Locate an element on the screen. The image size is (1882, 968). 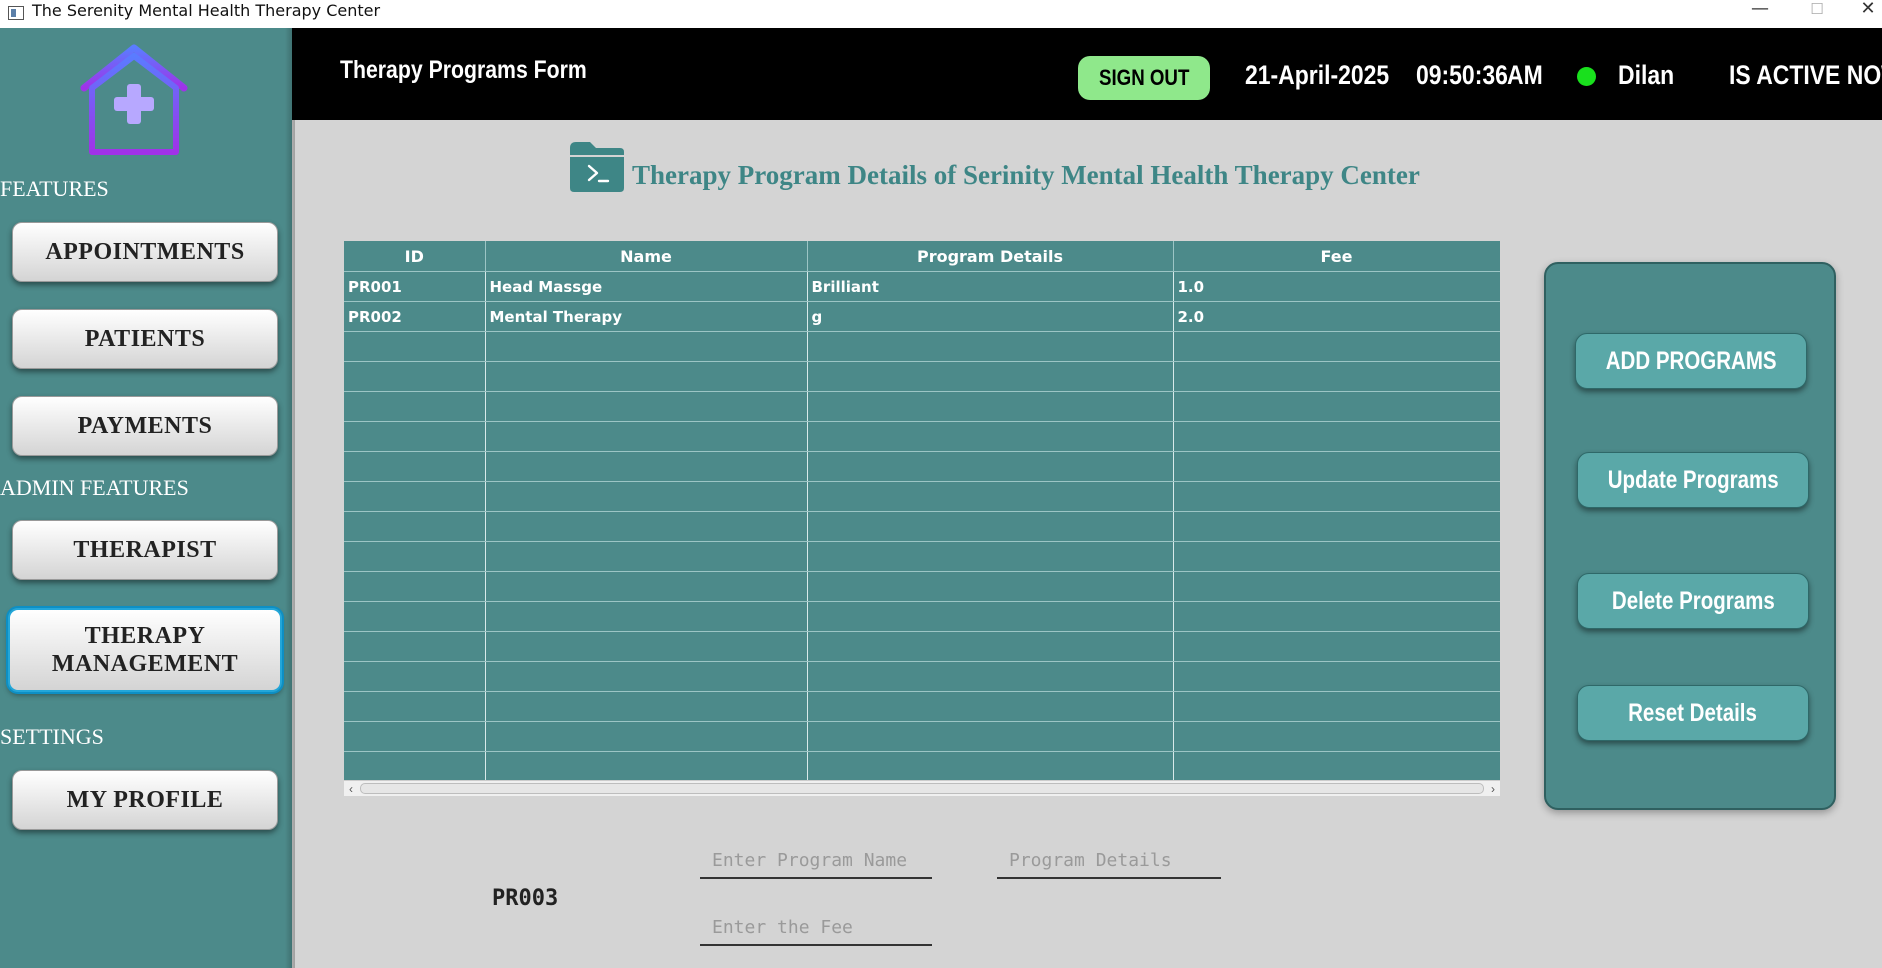
maximize-icon: ☐ is located at coordinates (1817, 10).